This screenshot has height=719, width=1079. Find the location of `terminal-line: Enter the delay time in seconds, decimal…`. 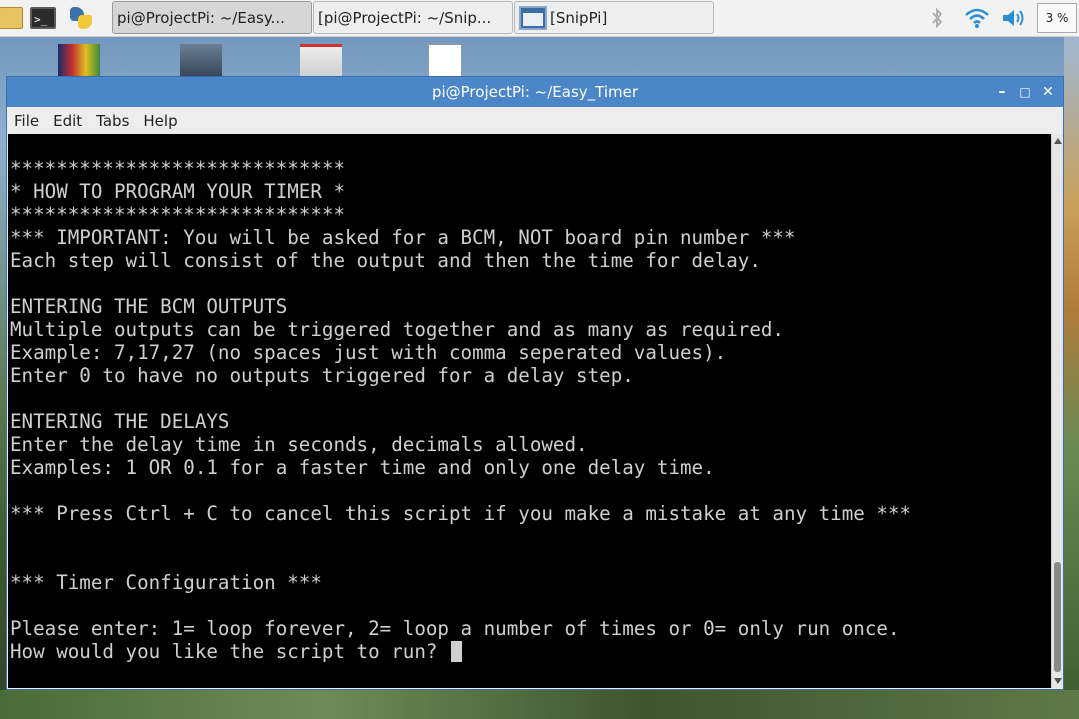

terminal-line: Enter the delay time in seconds, decimal… is located at coordinates (299, 444).